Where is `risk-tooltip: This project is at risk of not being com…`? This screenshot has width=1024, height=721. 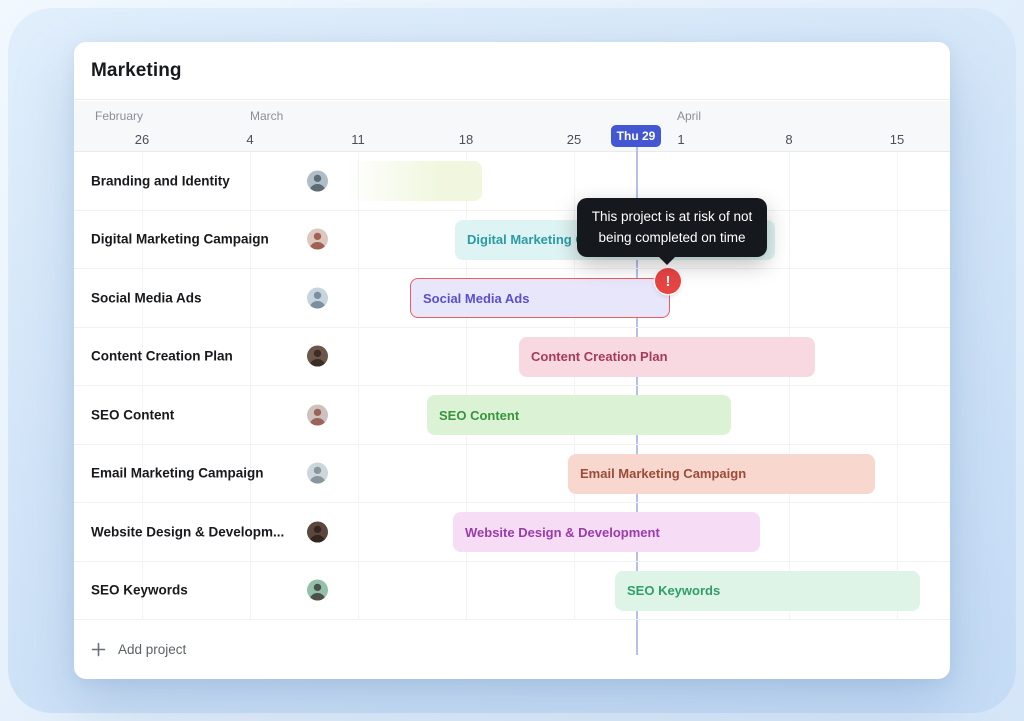
risk-tooltip: This project is at risk of not being com… is located at coordinates (672, 232).